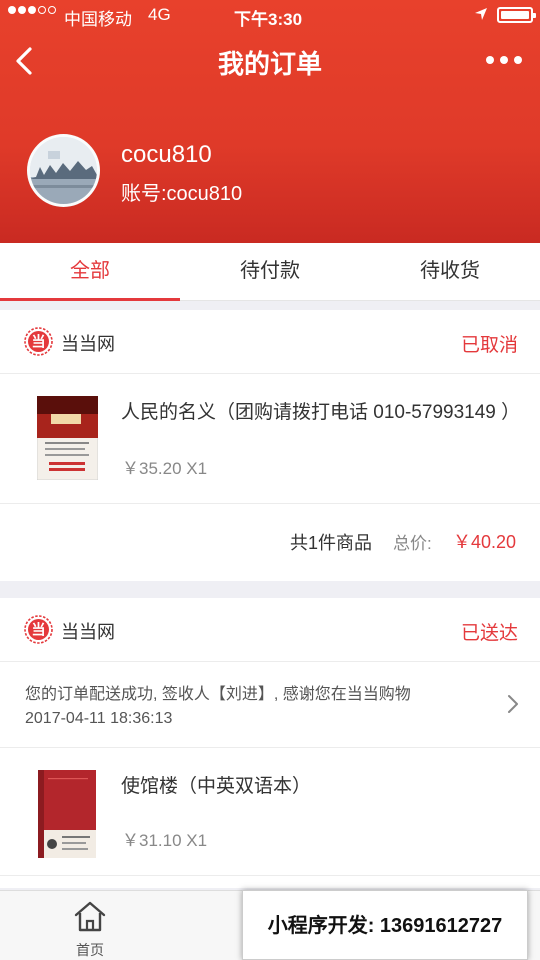  Describe the element at coordinates (450, 271) in the screenshot. I see `tab-pending-receipt: 待收货` at that location.